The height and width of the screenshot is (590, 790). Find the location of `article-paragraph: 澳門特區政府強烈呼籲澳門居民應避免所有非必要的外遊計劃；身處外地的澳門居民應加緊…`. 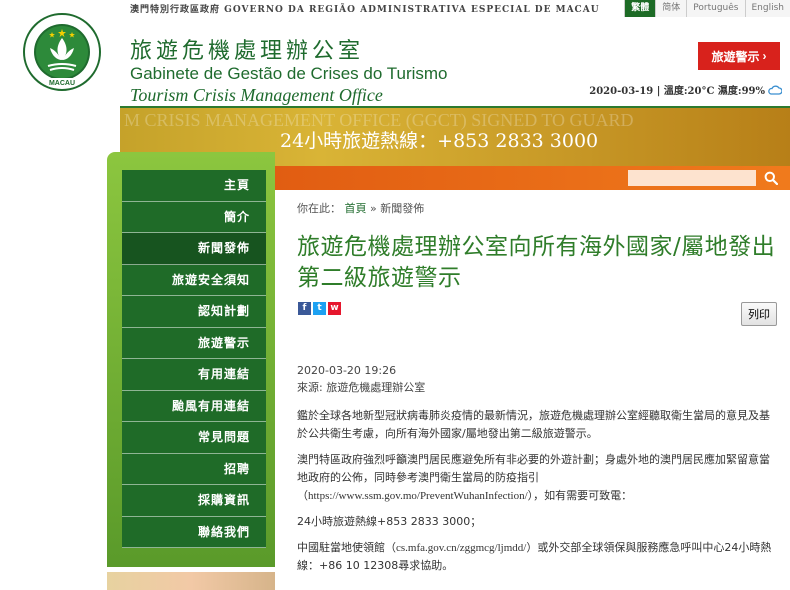

article-paragraph: 澳門特區政府強烈呼籲澳門居民應避免所有非必要的外遊計劃；身處外地的澳門居民應加緊… is located at coordinates (533, 477).